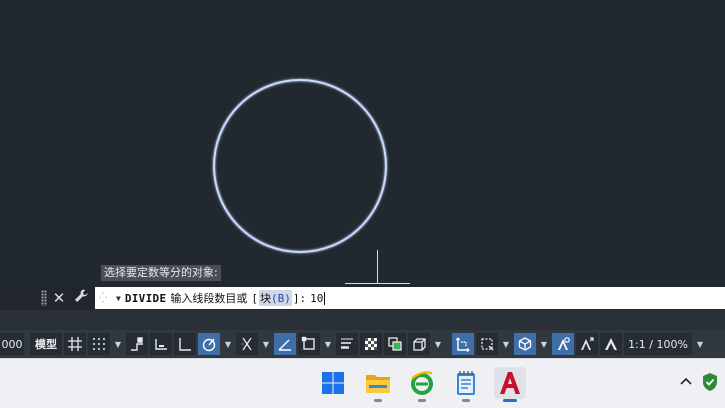 The image size is (725, 408). I want to click on command-input: ⁛ ▼ DIVIDE 输入线段数目或 [ 块(B) ]: 10, so click(410, 298).